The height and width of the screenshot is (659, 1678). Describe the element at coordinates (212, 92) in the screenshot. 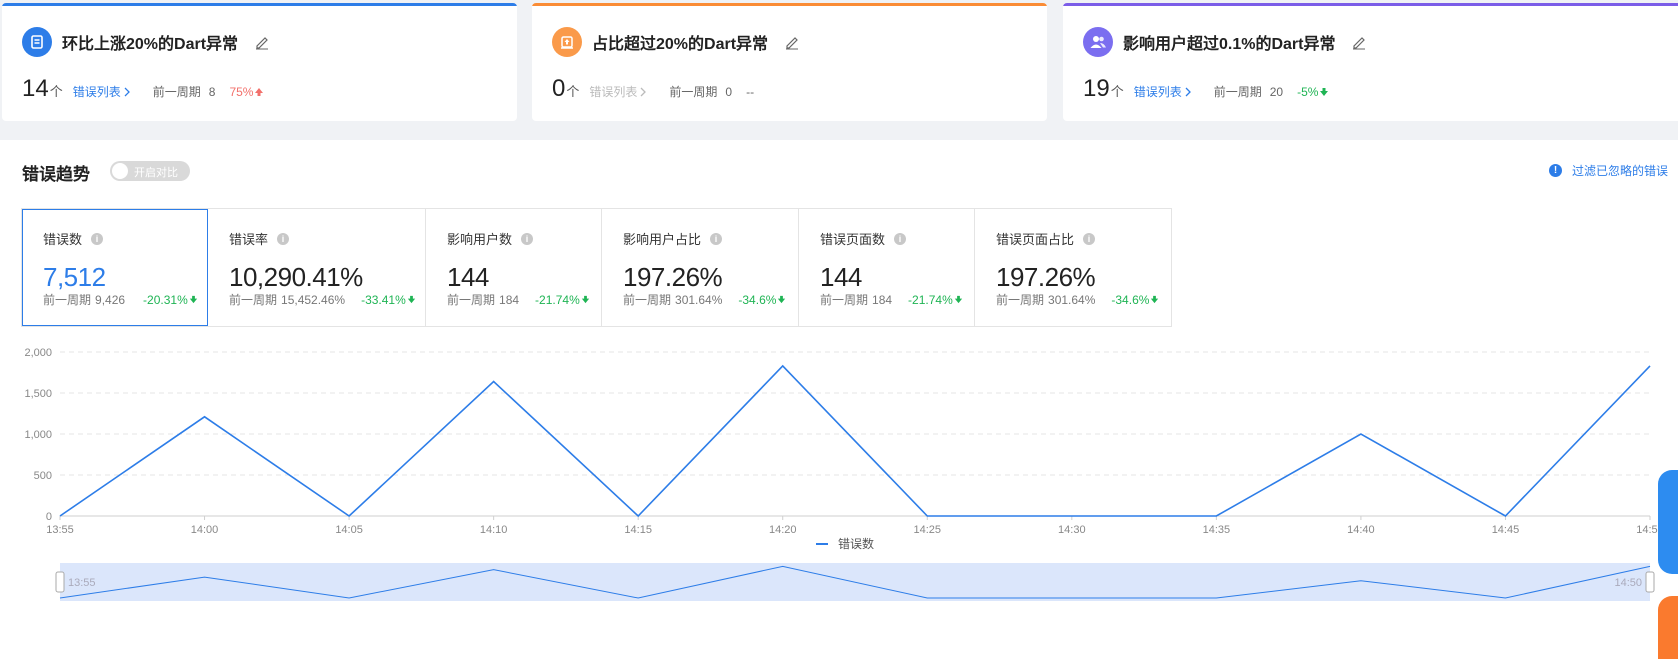

I see `prev-value: 8` at that location.